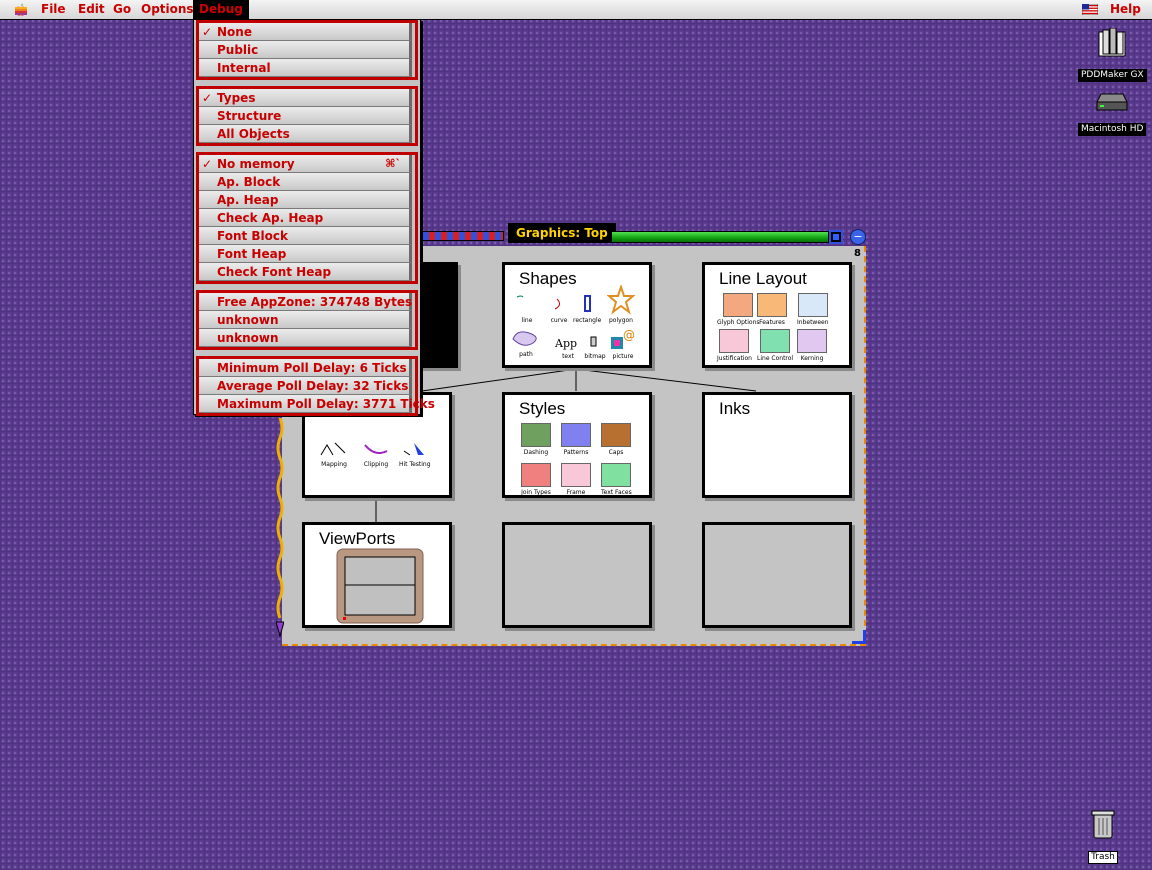 The image size is (1152, 870). What do you see at coordinates (305, 134) in the screenshot?
I see `menu-item-all-objects: All Objects` at bounding box center [305, 134].